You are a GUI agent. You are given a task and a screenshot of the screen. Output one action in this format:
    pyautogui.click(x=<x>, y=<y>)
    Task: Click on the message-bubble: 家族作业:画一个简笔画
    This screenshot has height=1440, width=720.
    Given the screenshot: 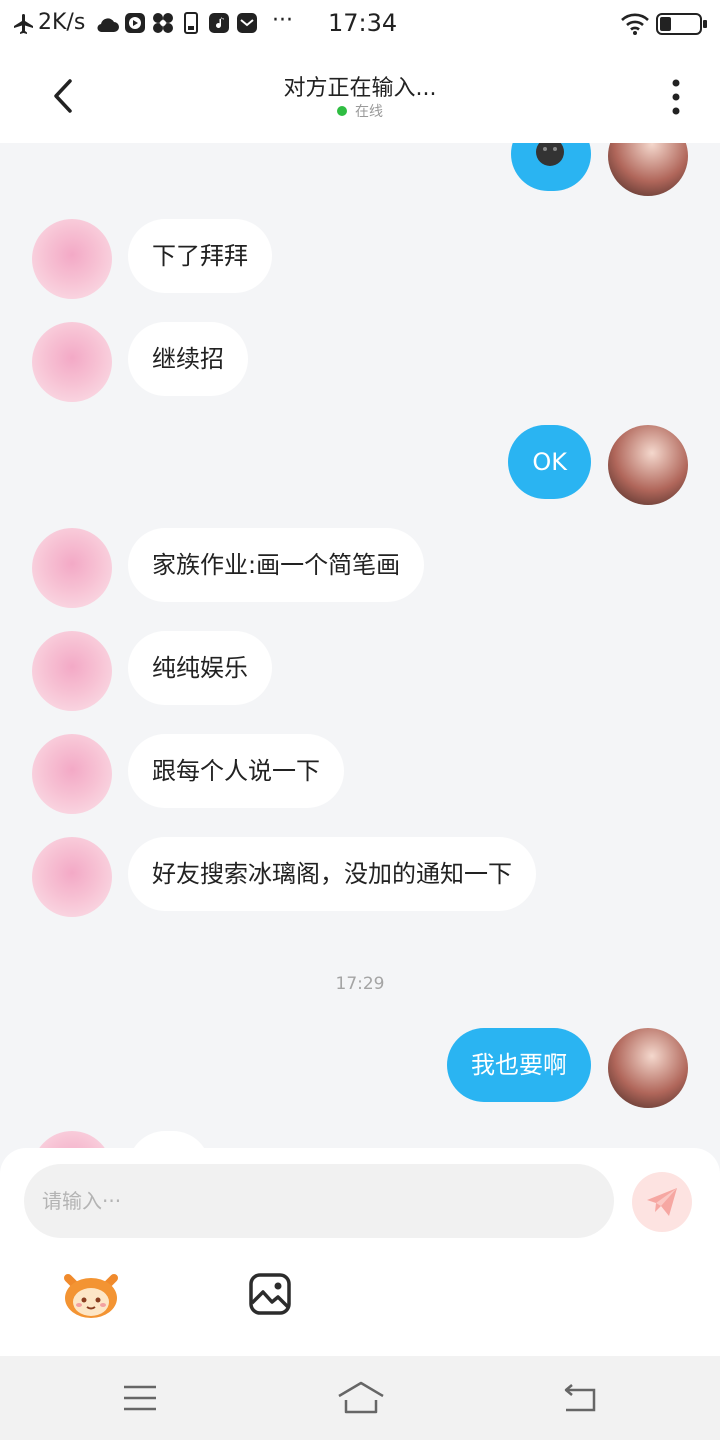 What is the action you would take?
    pyautogui.click(x=276, y=565)
    